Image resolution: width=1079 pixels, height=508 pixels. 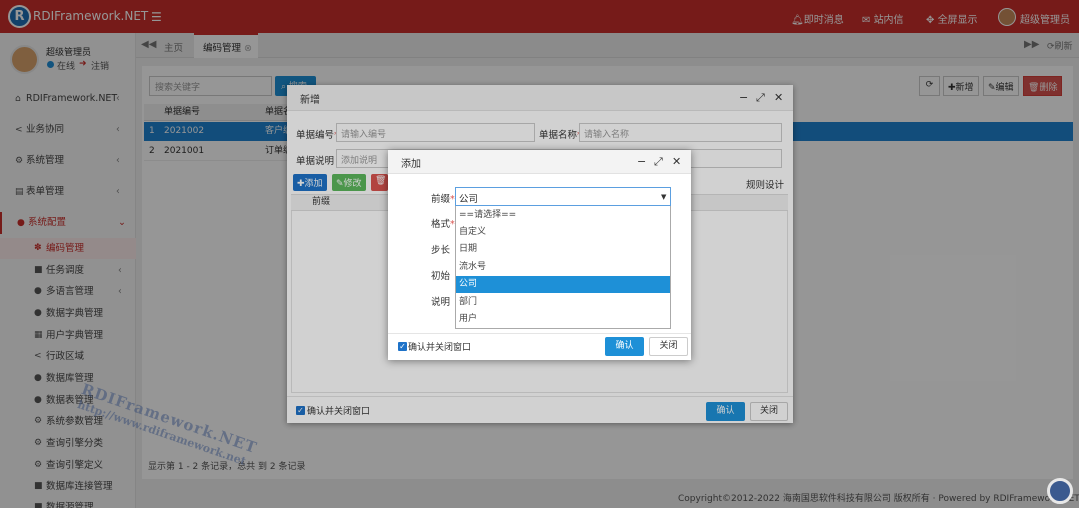 What do you see at coordinates (441, 302) in the screenshot?
I see `desc-label: 说明` at bounding box center [441, 302].